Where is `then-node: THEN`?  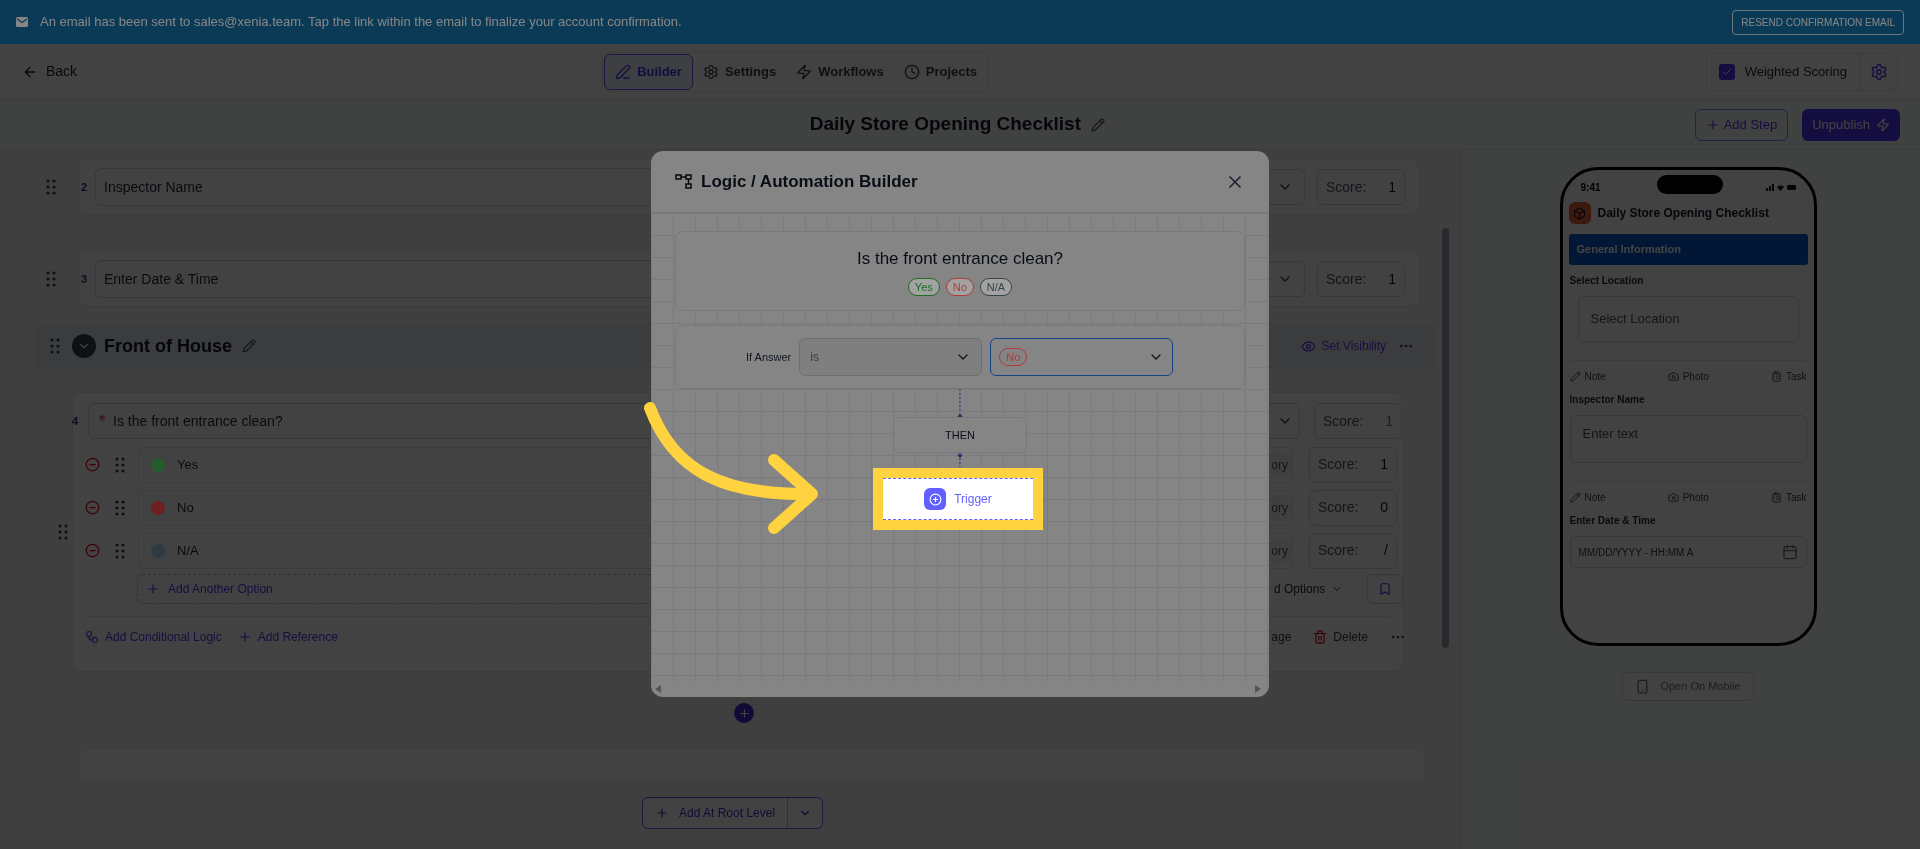 then-node: THEN is located at coordinates (960, 435).